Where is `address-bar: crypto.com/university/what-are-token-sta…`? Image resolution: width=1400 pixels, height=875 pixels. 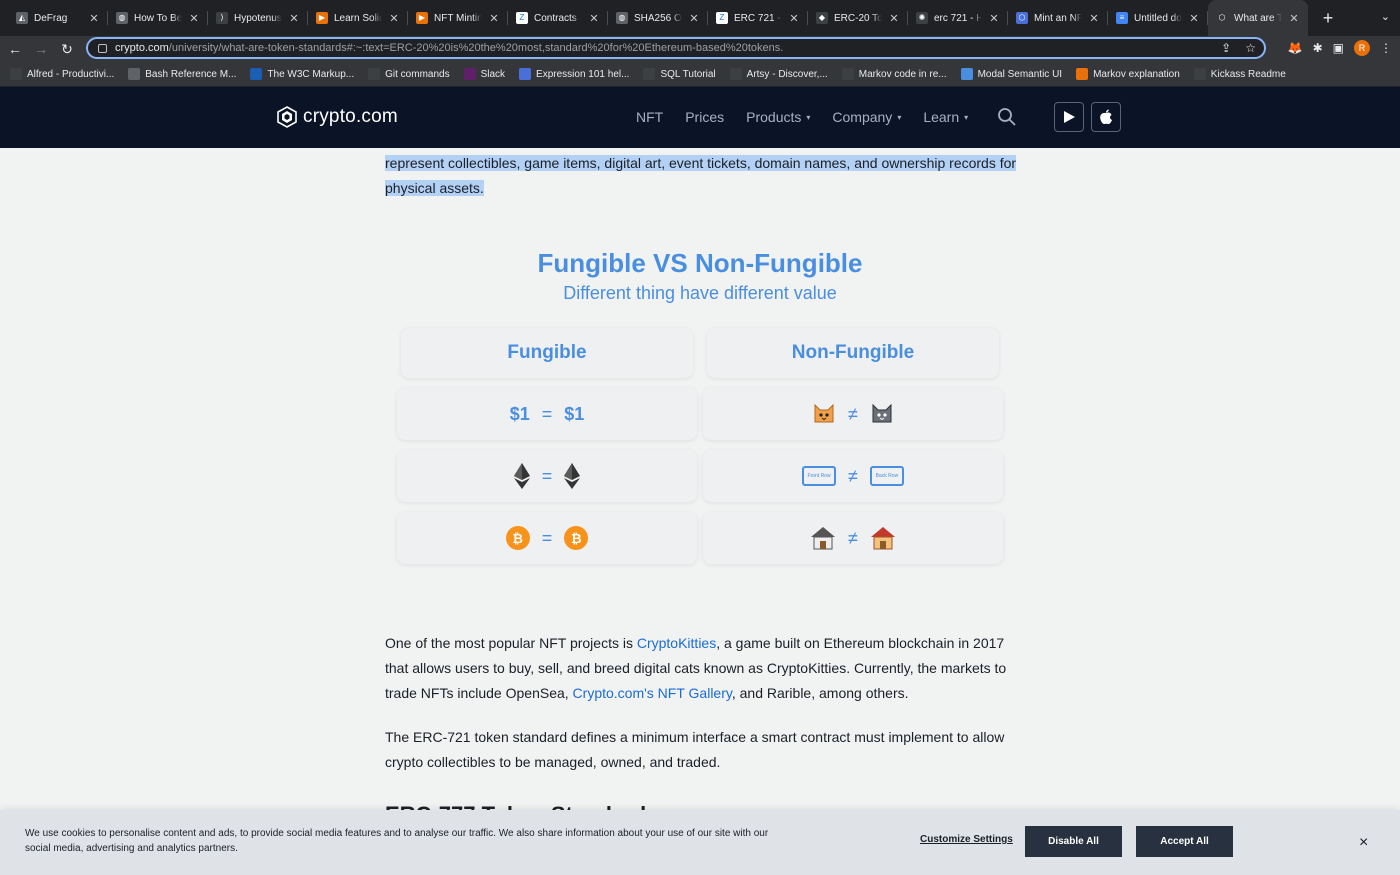 address-bar: crypto.com/university/what-are-token-sta… is located at coordinates (676, 48).